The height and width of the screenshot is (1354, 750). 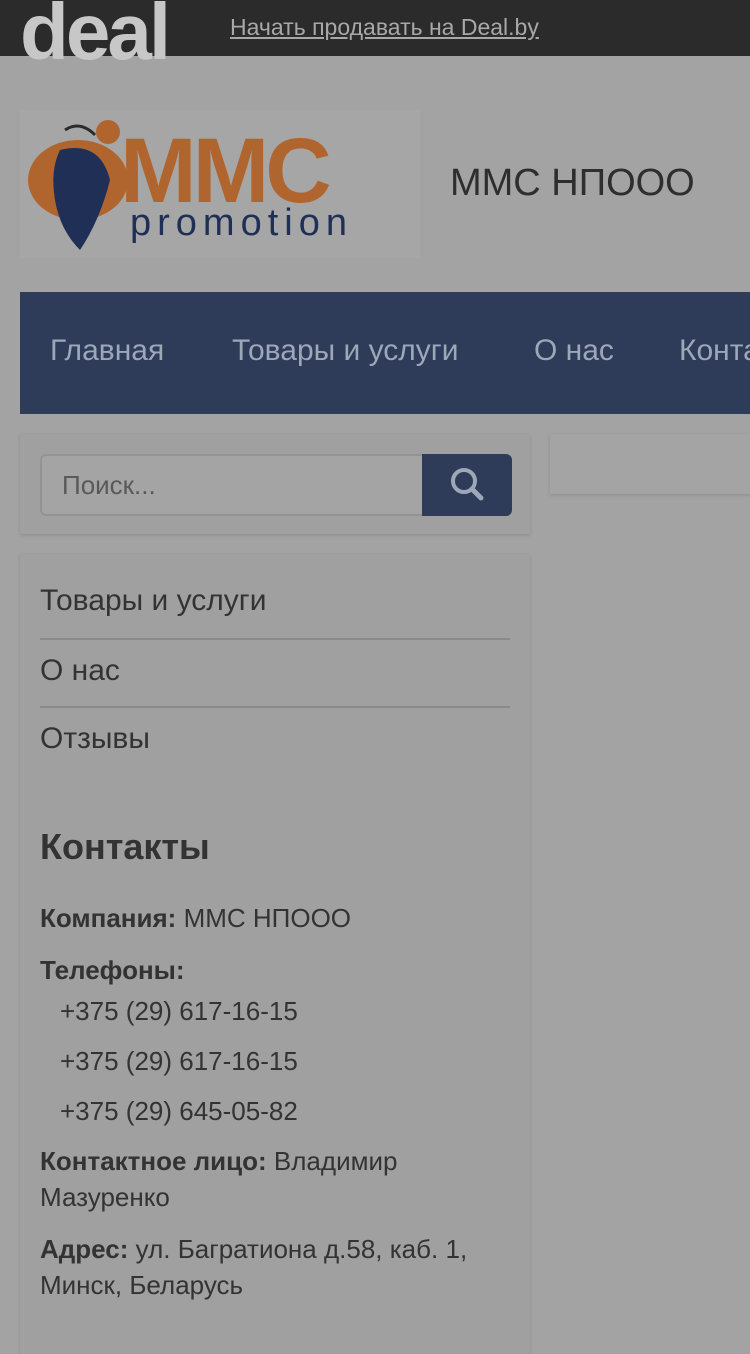 I want to click on sidebar-item-products: Товары и услуги, so click(x=275, y=601).